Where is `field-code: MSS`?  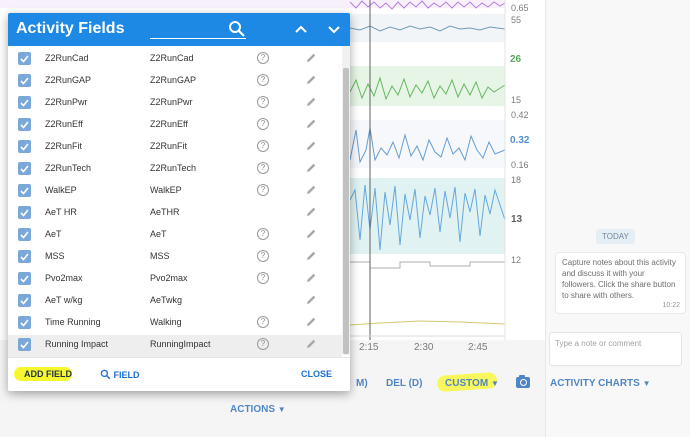 field-code: MSS is located at coordinates (160, 256).